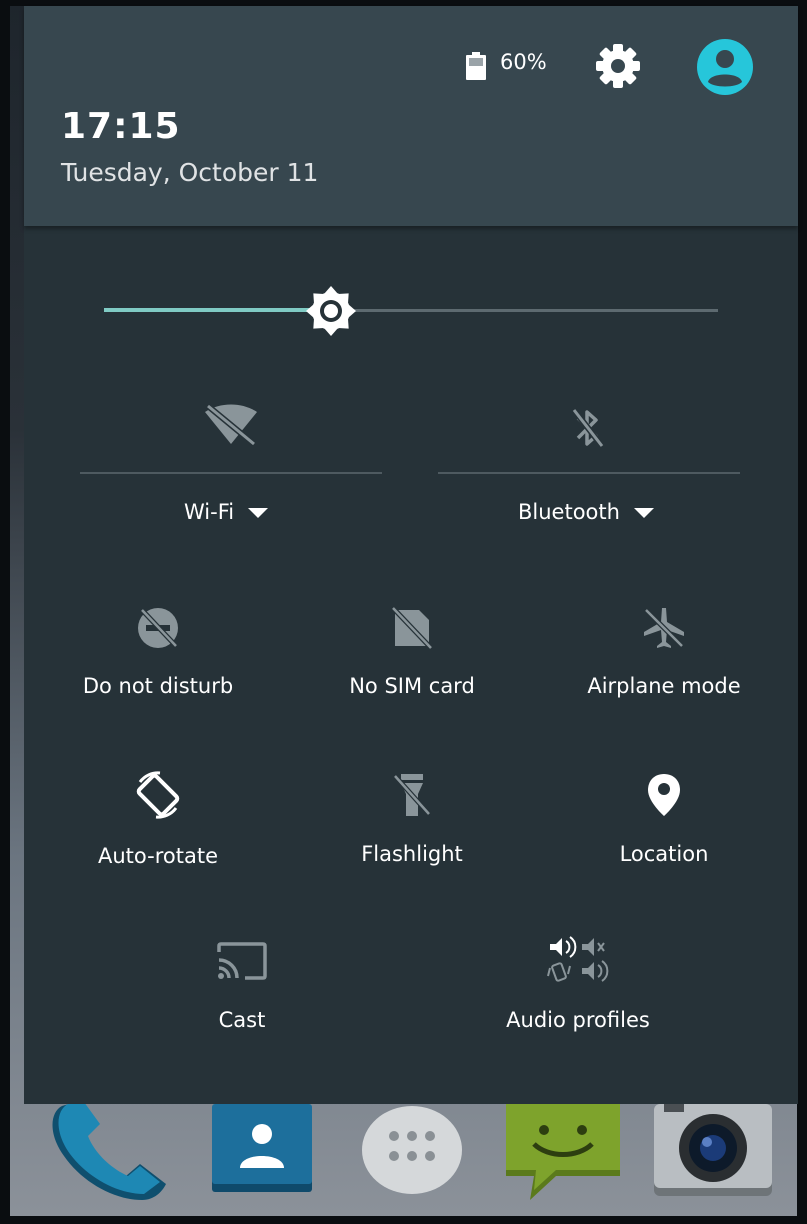 The height and width of the screenshot is (1224, 807). Describe the element at coordinates (412, 854) in the screenshot. I see `tile-label: Flashlight` at that location.